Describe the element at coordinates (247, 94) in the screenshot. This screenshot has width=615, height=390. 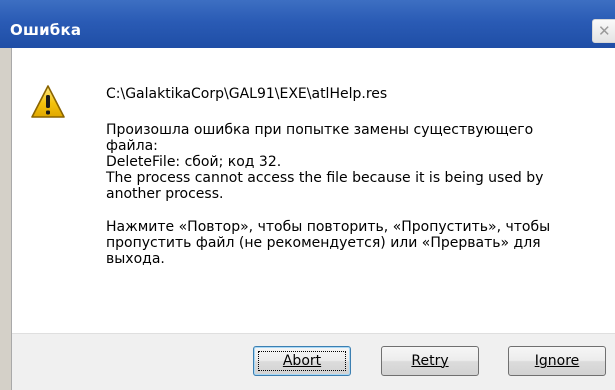
I see `file-path: C:\GalaktikaCorp\GAL91\EXE\atlHelp.res` at that location.